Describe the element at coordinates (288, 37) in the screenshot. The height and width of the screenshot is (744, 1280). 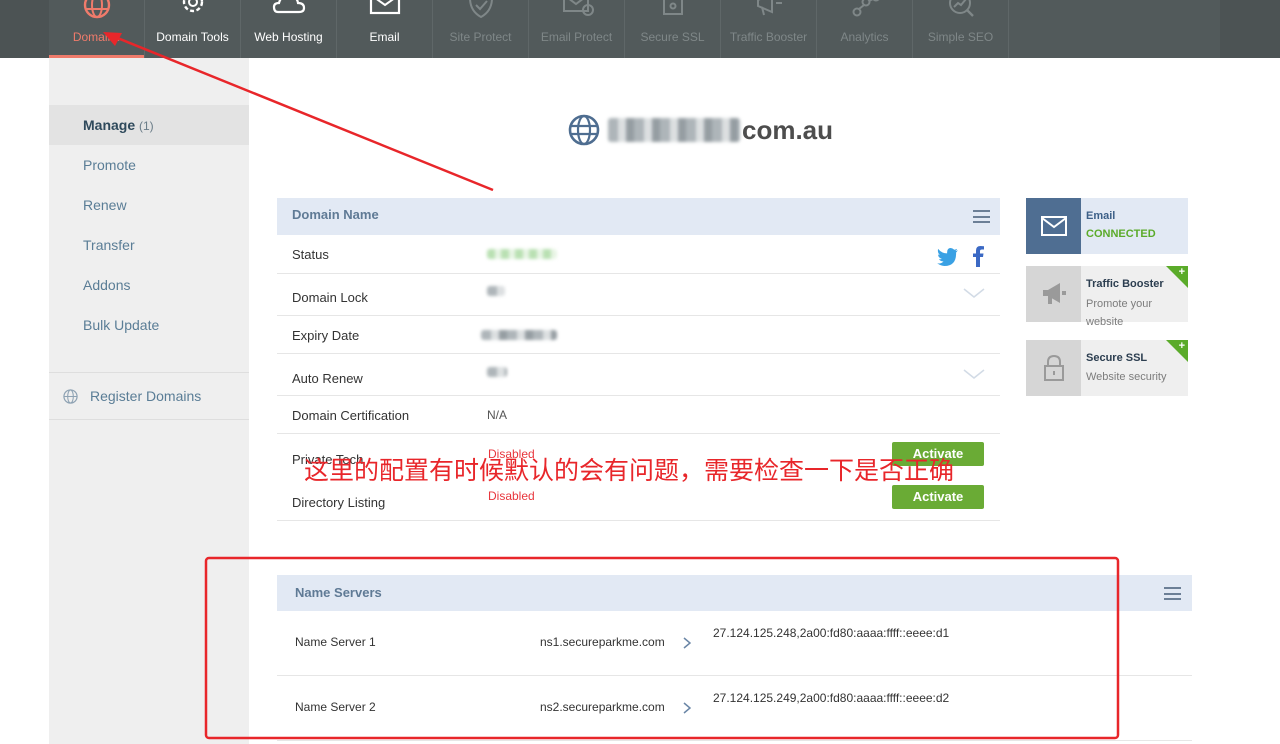
I see `nav-label-web-hosting: Web Hosting` at that location.